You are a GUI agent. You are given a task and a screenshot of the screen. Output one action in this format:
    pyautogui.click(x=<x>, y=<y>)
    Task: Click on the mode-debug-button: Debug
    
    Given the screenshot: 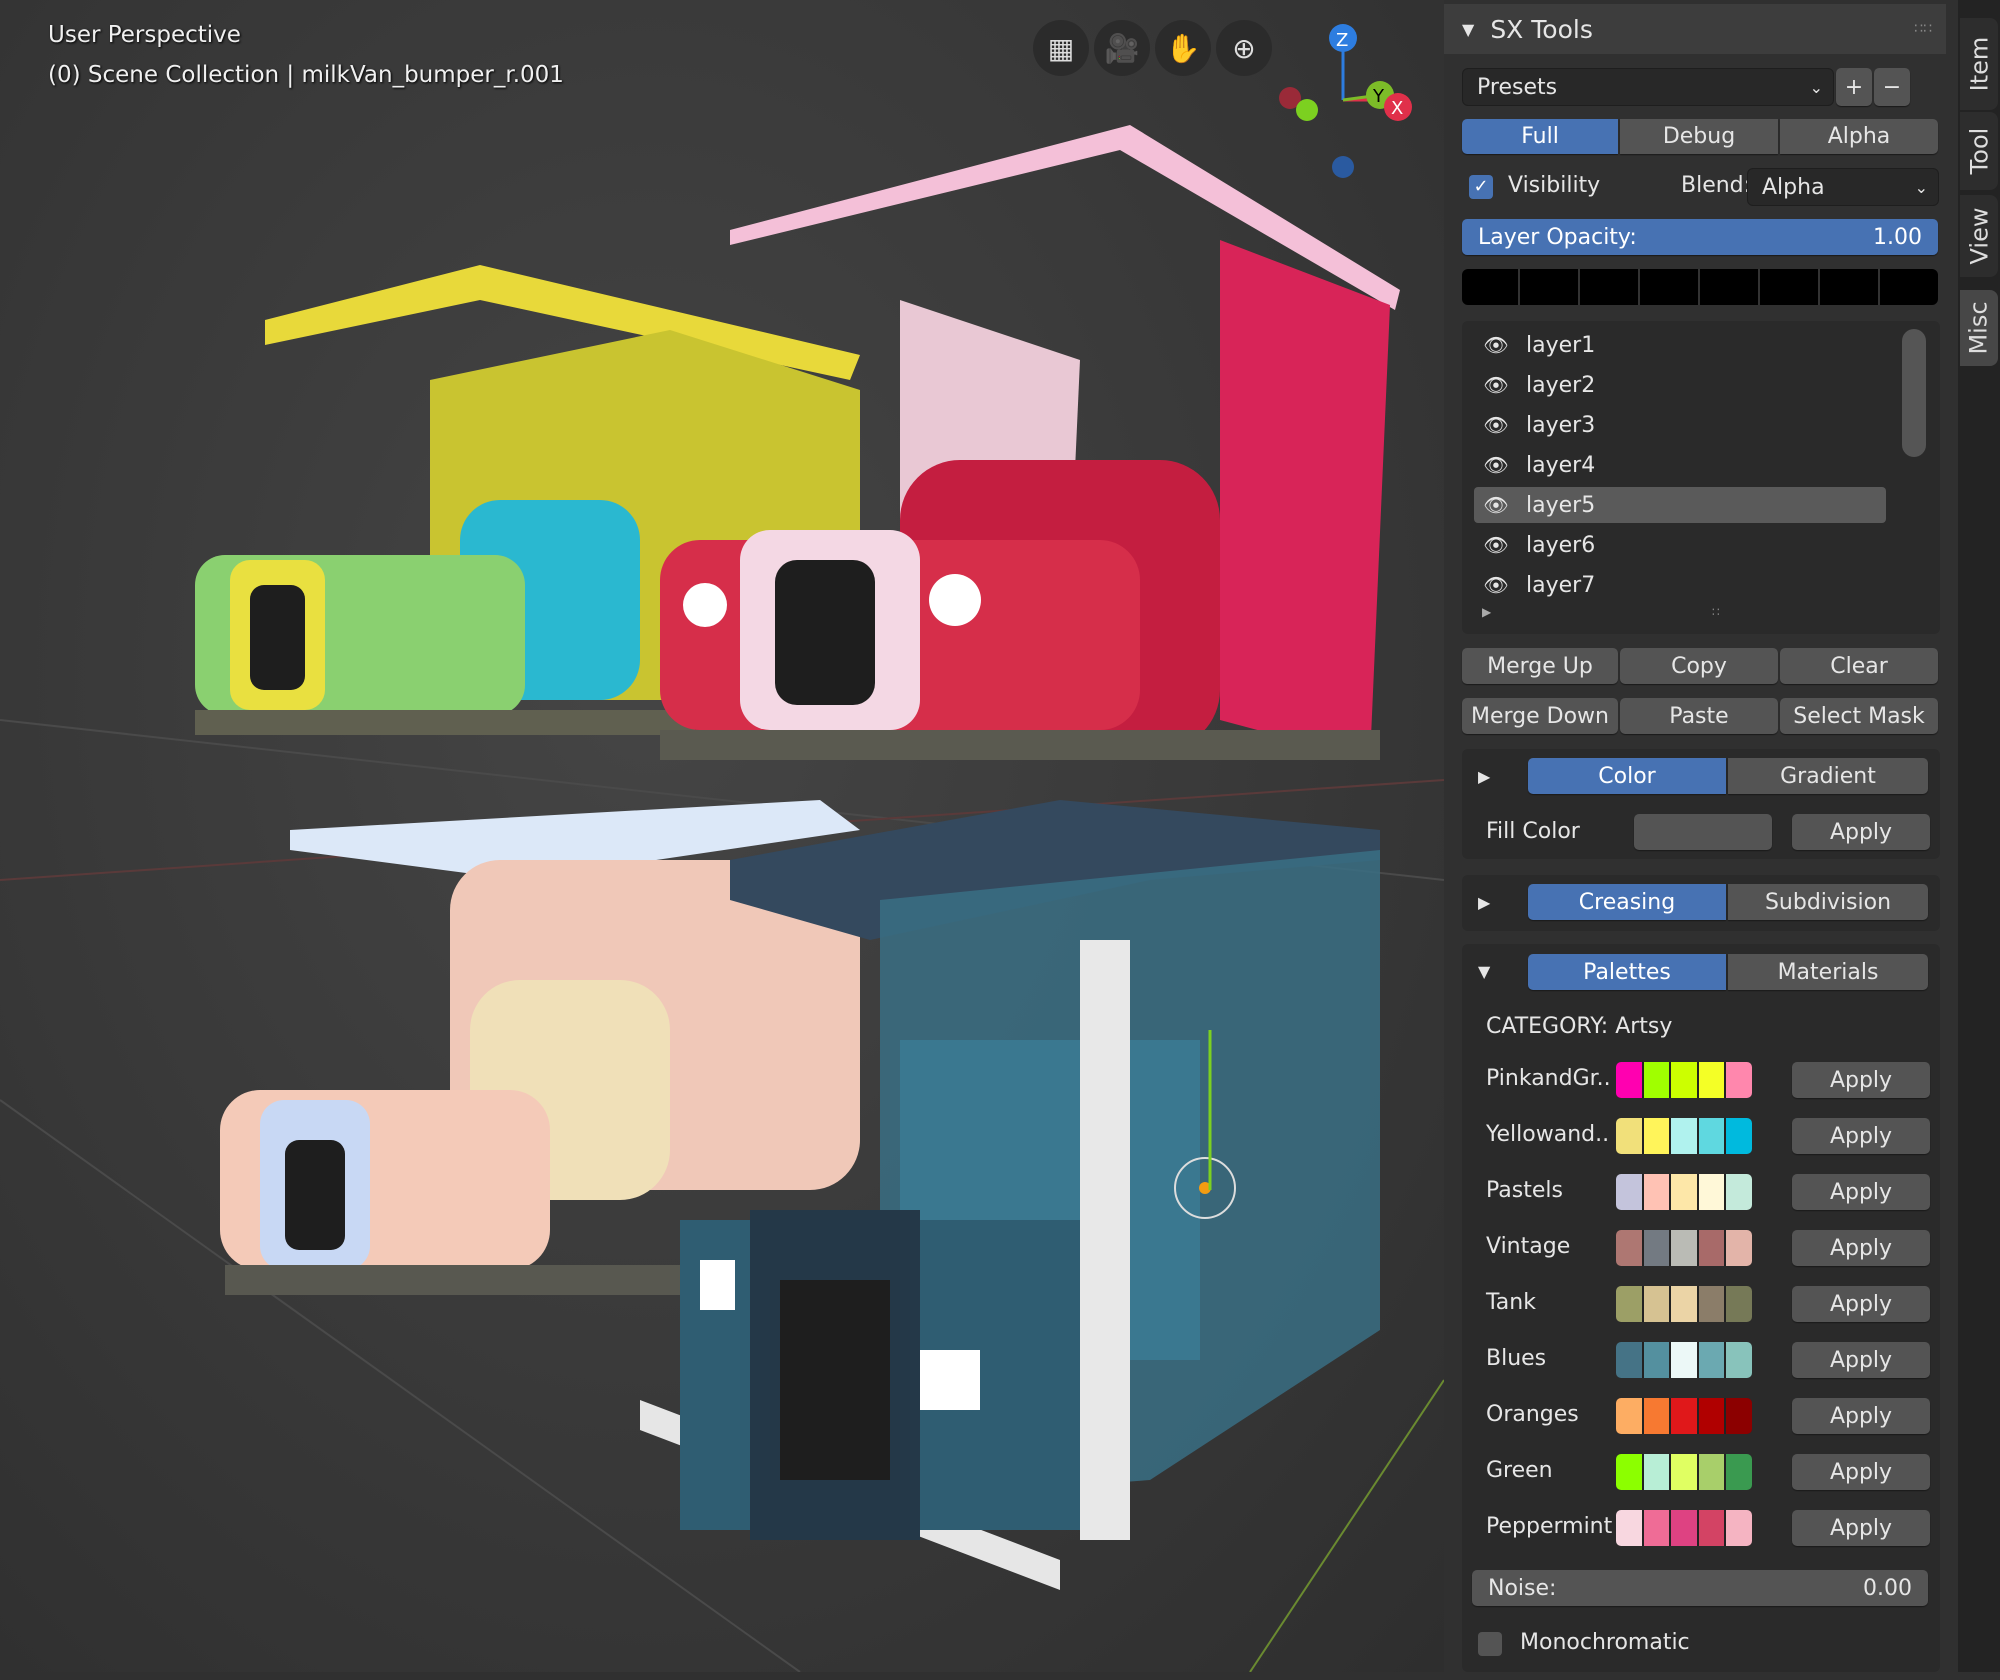 What is the action you would take?
    pyautogui.click(x=1699, y=136)
    